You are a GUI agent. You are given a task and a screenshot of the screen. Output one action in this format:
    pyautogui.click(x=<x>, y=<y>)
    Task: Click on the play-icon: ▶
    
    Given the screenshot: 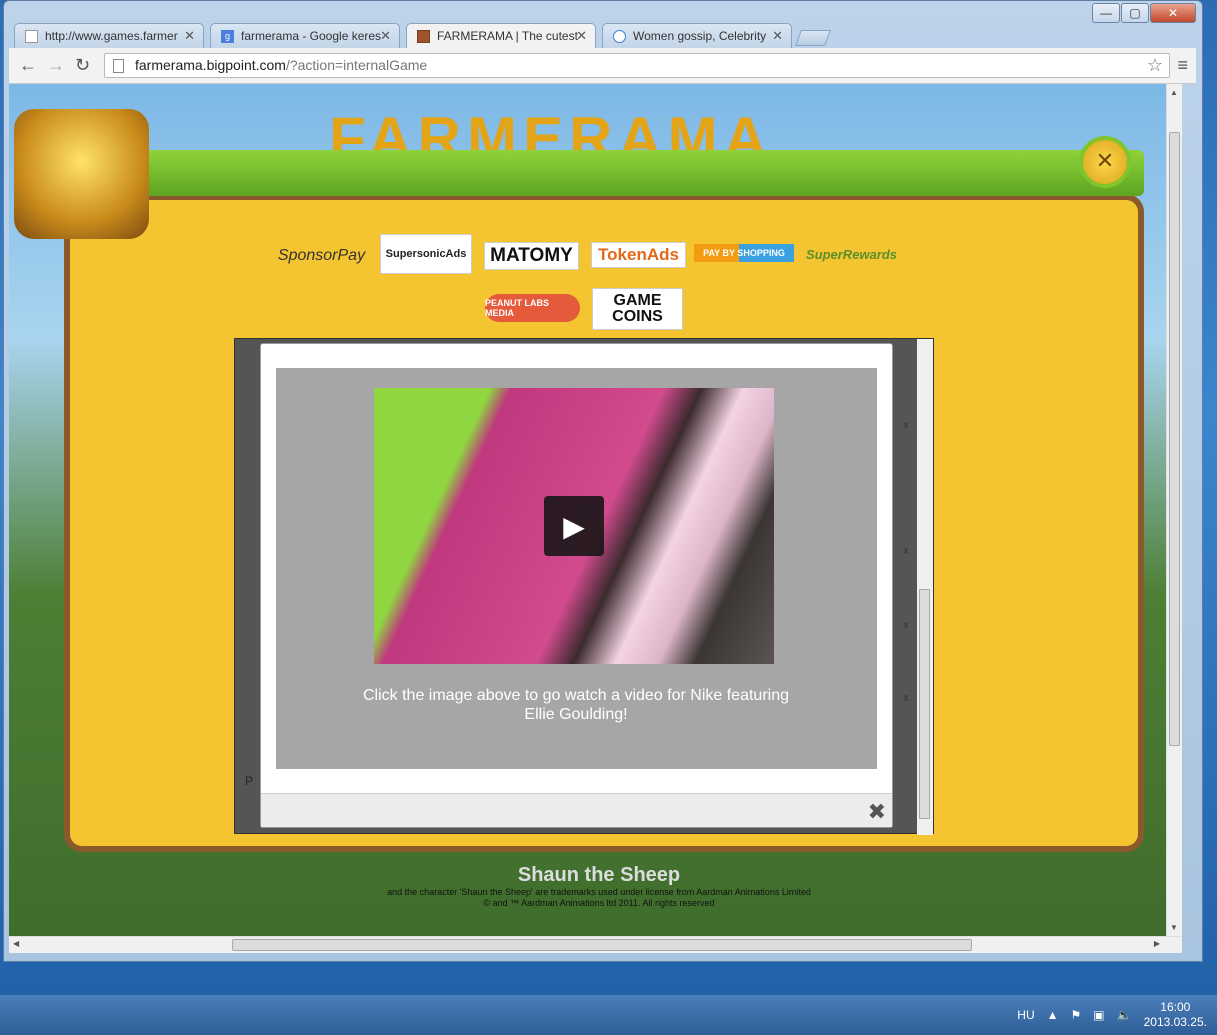 What is the action you would take?
    pyautogui.click(x=574, y=526)
    